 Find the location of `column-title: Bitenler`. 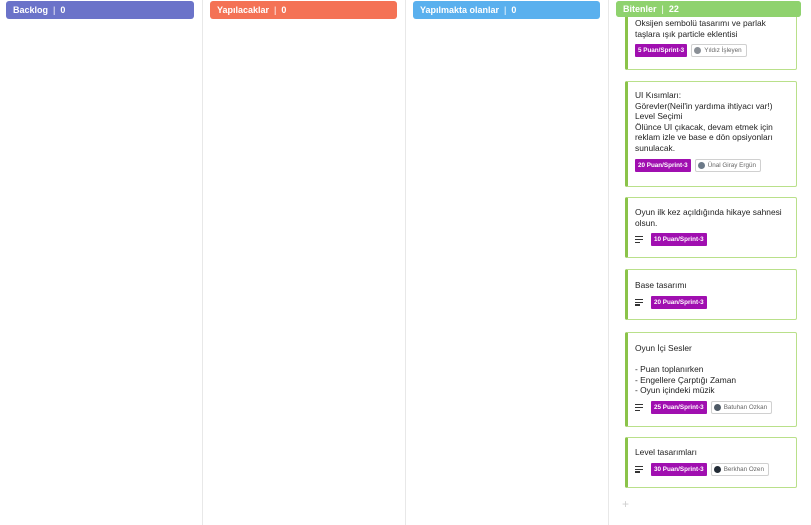

column-title: Bitenler is located at coordinates (640, 9).